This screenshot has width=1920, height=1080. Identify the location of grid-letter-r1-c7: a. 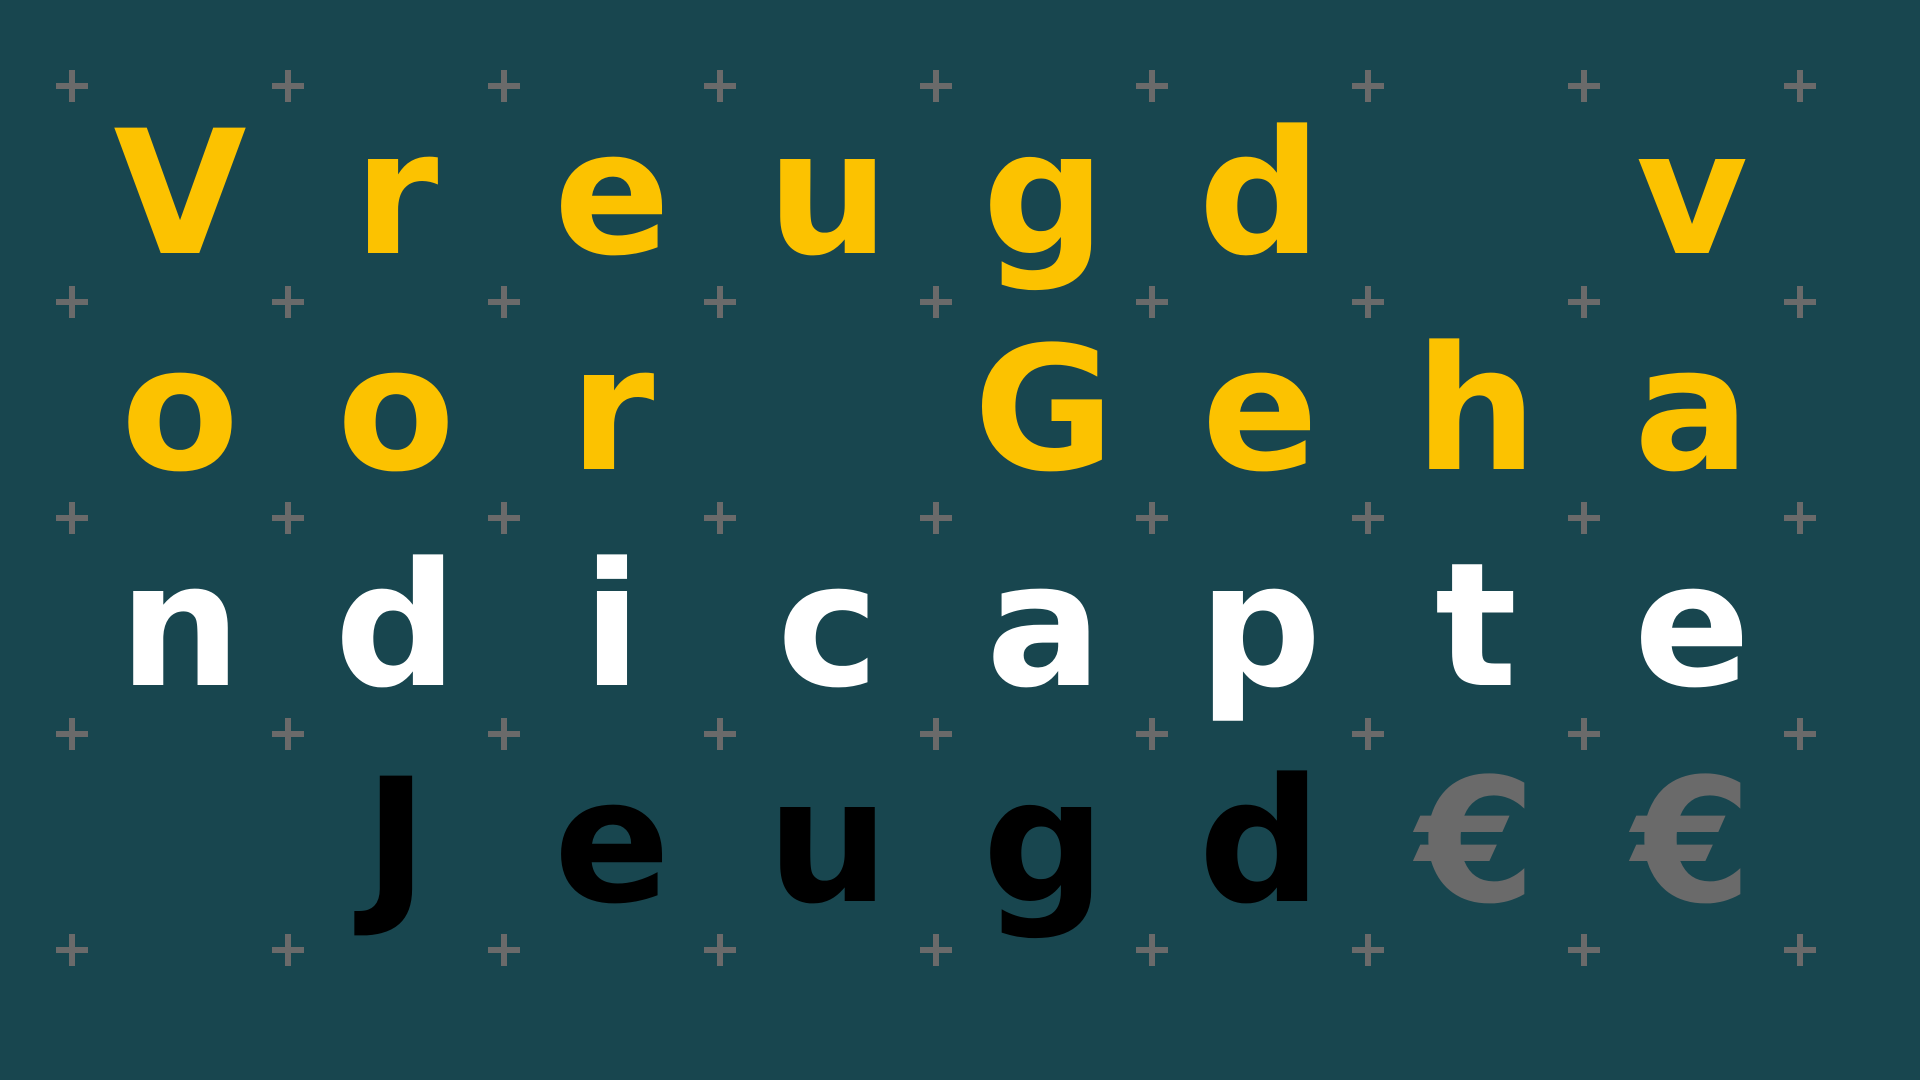
(1692, 409).